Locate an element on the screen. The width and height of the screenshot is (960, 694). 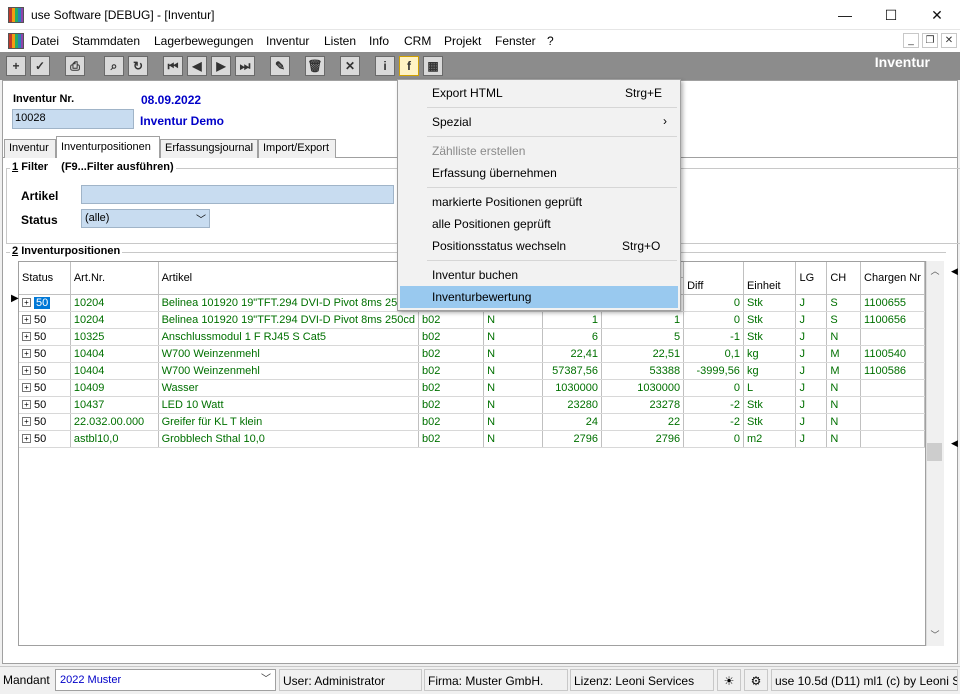
cell-soll: 23280 is located at coordinates (572, 405).